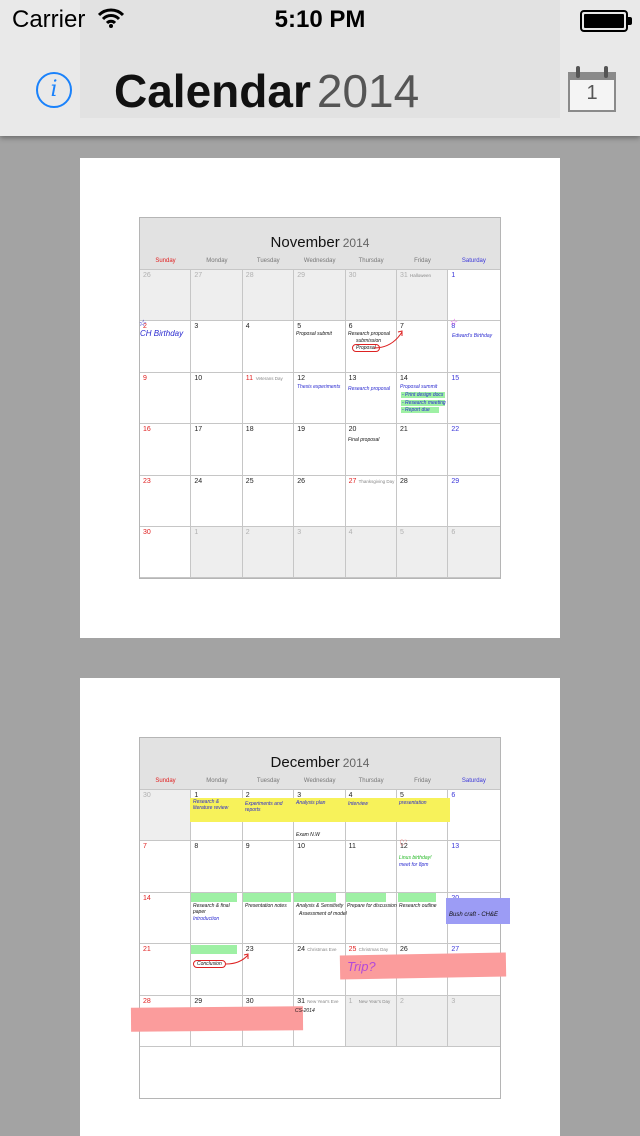  Describe the element at coordinates (320, 970) in the screenshot. I see `day-cell: 24 Christmas Eve` at that location.